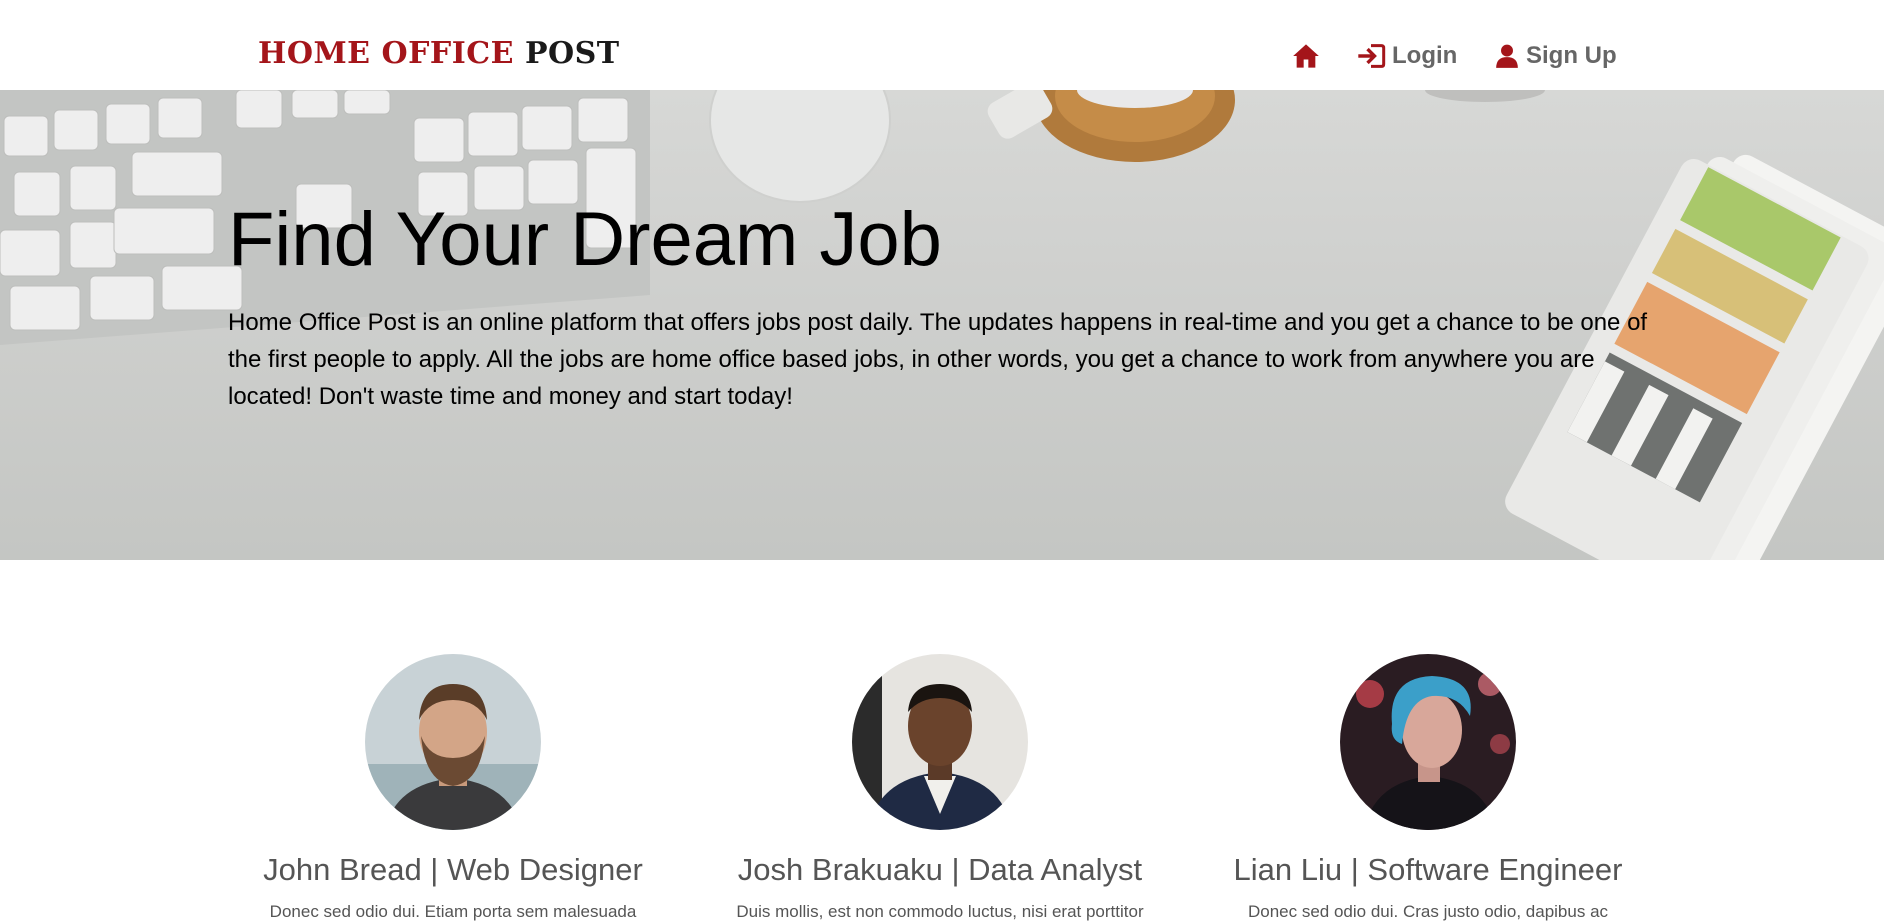 The width and height of the screenshot is (1884, 922). What do you see at coordinates (585, 239) in the screenshot?
I see `hero-title: Find Your Dream Job` at bounding box center [585, 239].